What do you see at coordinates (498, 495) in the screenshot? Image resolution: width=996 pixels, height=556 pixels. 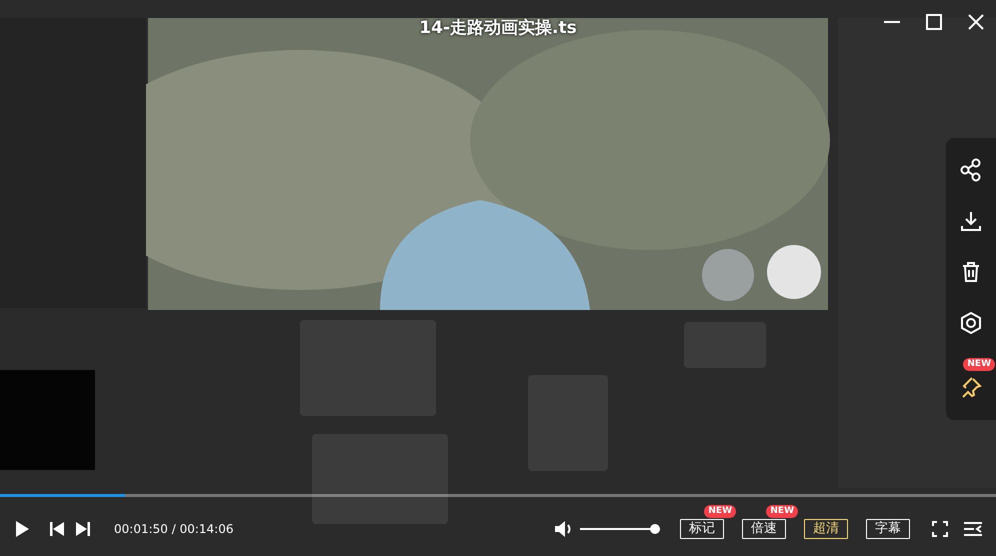 I see `progress-track` at bounding box center [498, 495].